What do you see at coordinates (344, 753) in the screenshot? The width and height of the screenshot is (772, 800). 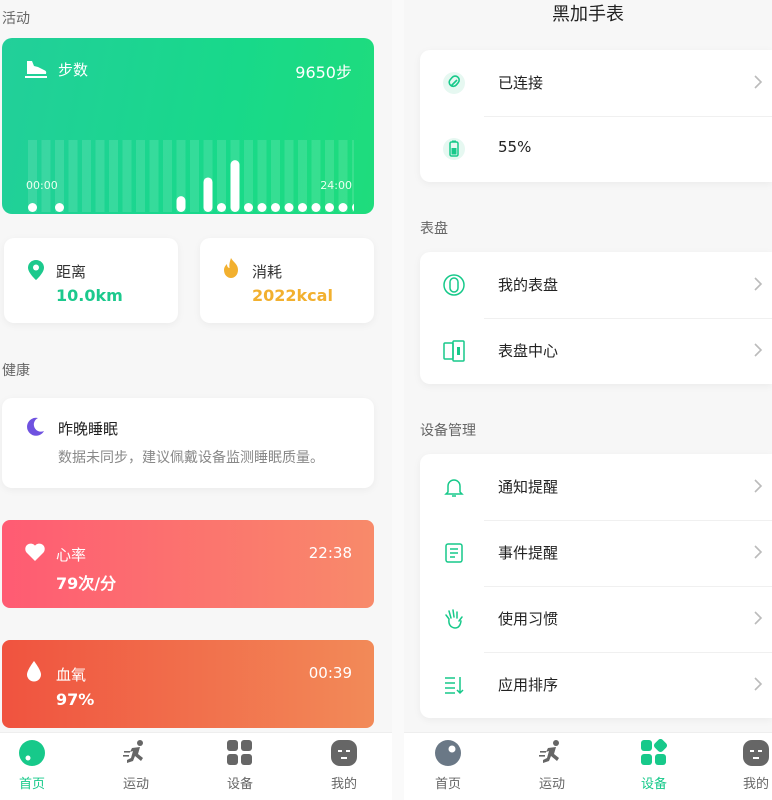 I see `profile-icon` at bounding box center [344, 753].